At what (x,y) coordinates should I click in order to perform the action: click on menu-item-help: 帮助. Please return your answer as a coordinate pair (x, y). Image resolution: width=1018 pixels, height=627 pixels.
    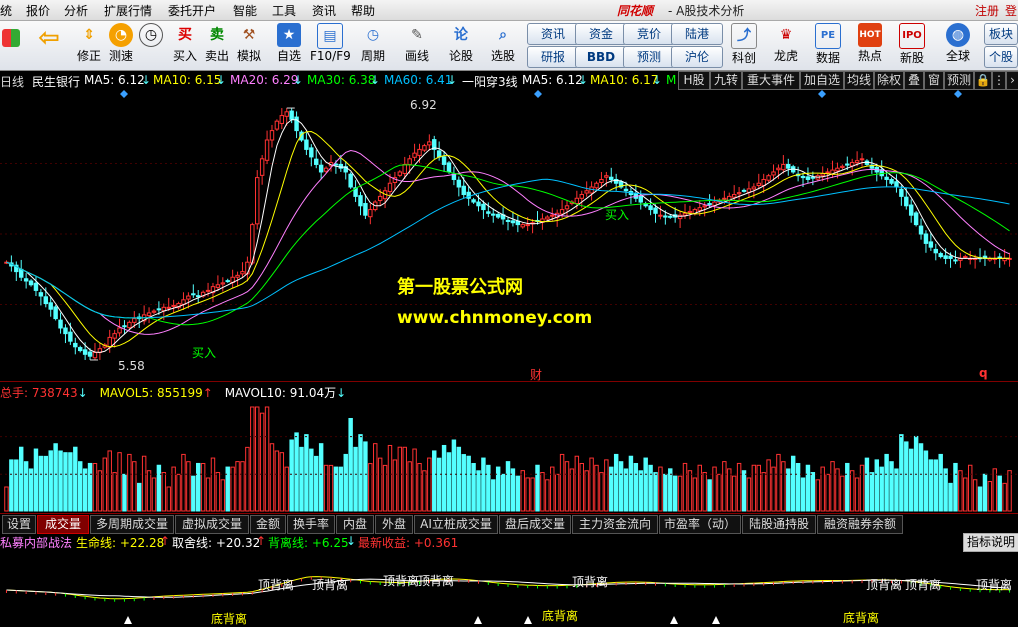
    Looking at the image, I should click on (363, 10).